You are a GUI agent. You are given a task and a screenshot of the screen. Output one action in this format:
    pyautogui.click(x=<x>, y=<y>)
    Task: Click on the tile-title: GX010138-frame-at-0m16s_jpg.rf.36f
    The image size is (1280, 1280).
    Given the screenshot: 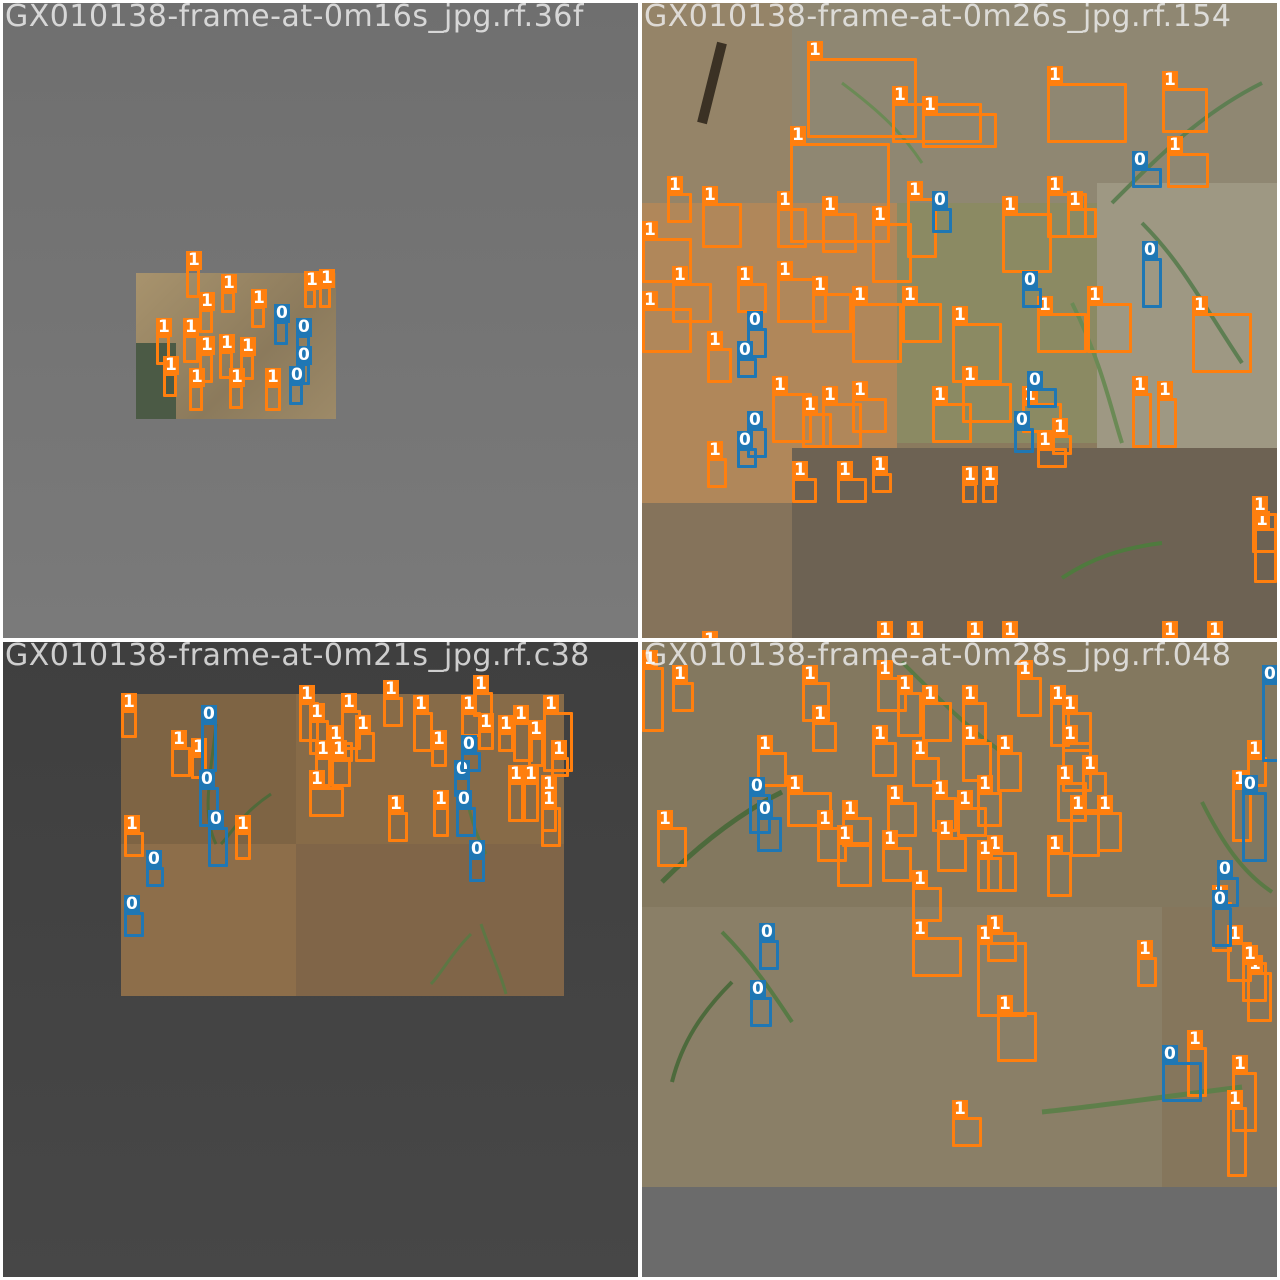 What is the action you would take?
    pyautogui.click(x=294, y=18)
    